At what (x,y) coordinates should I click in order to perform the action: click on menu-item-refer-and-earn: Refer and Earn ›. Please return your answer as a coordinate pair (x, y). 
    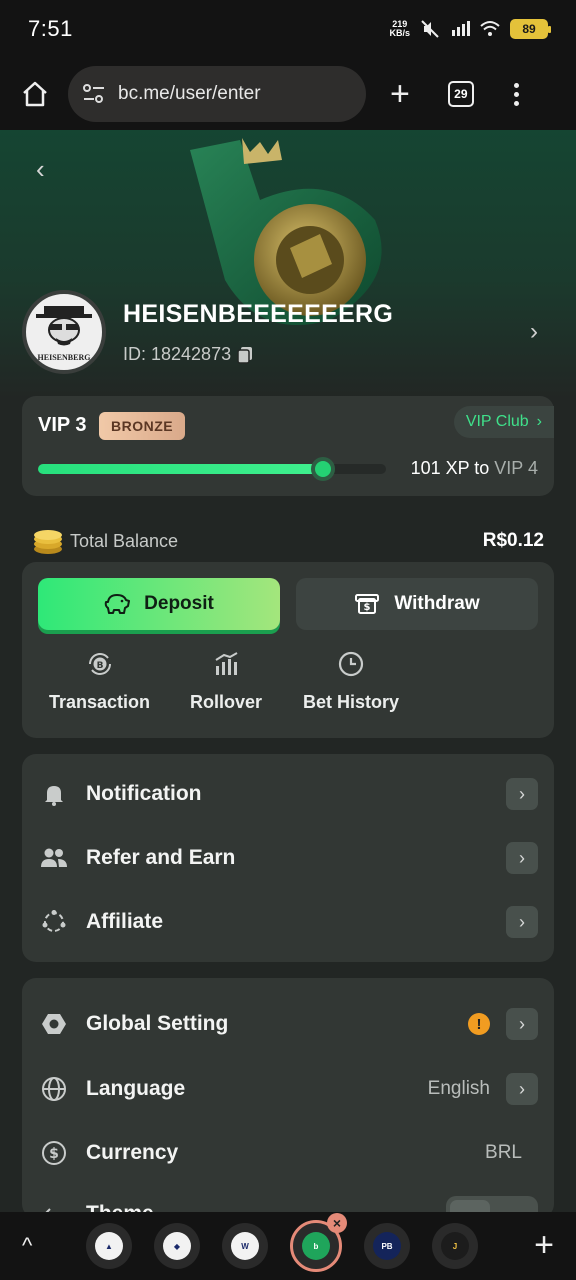
    Looking at the image, I should click on (288, 858).